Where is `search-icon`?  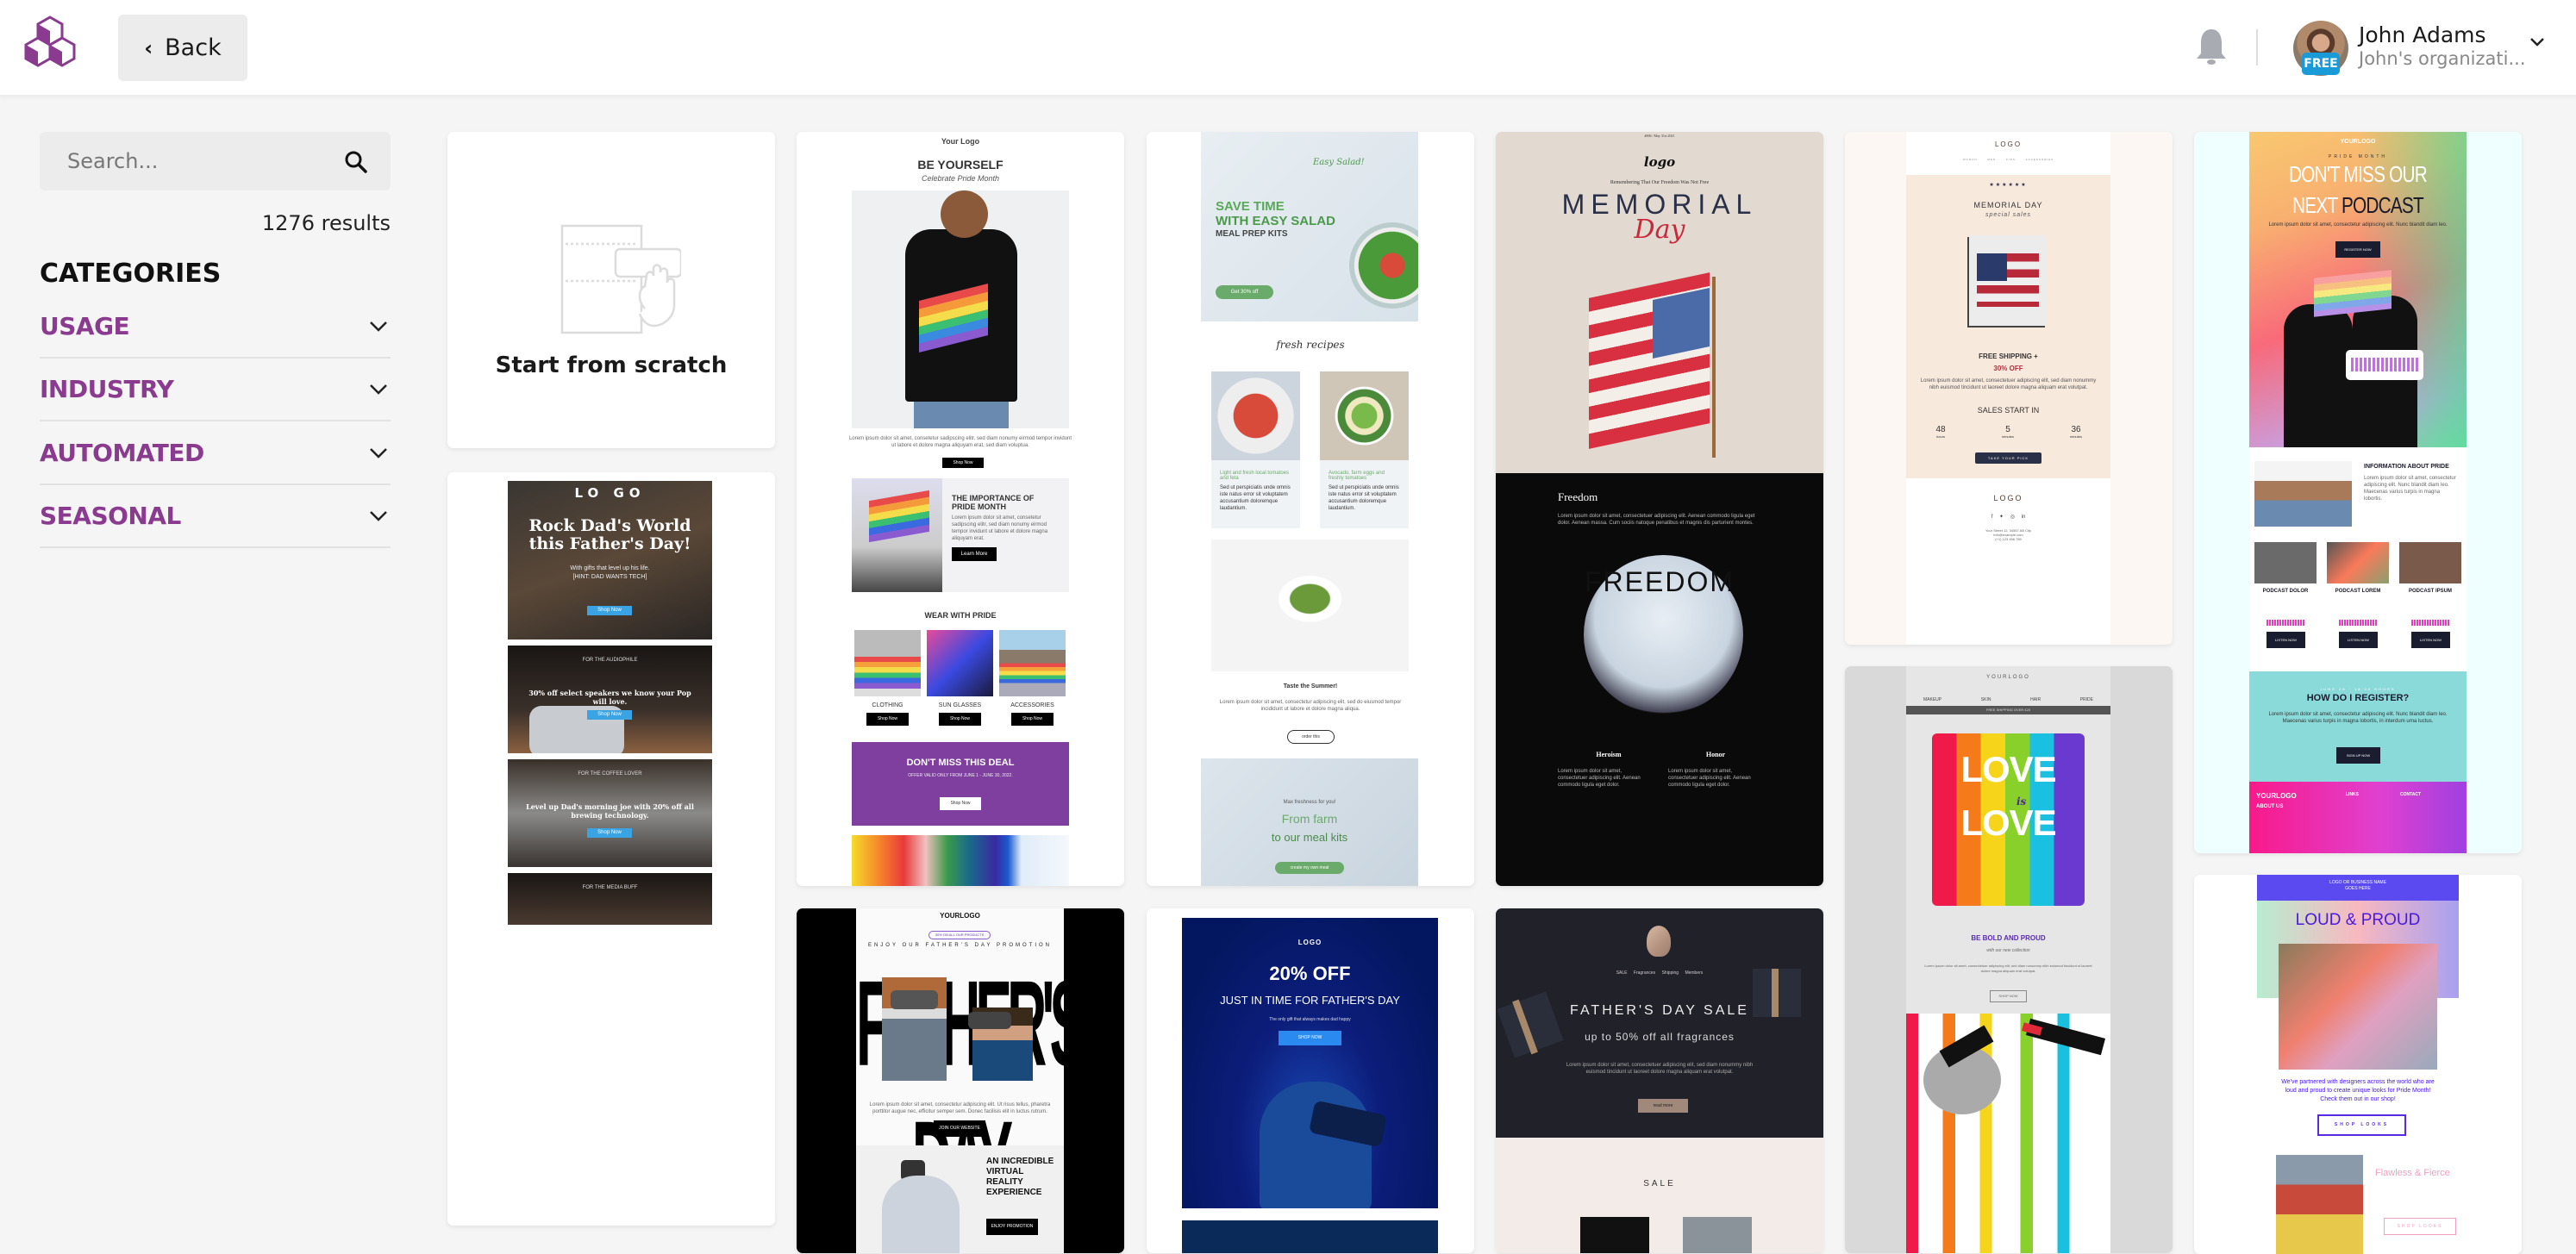
search-icon is located at coordinates (356, 162).